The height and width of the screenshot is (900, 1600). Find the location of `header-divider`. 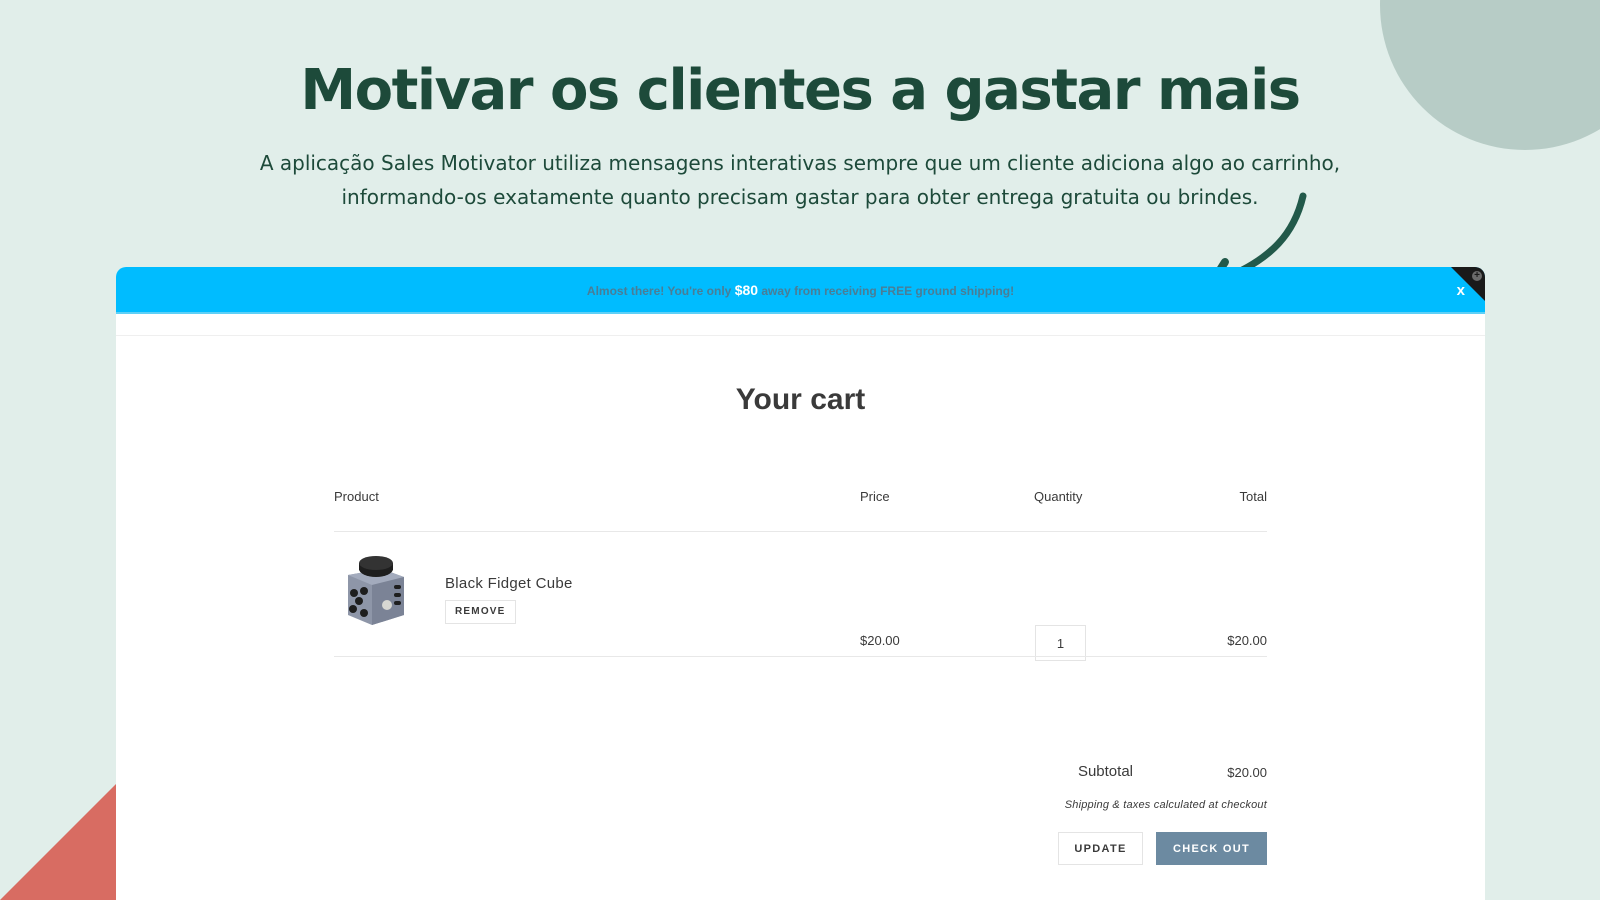

header-divider is located at coordinates (800, 335).